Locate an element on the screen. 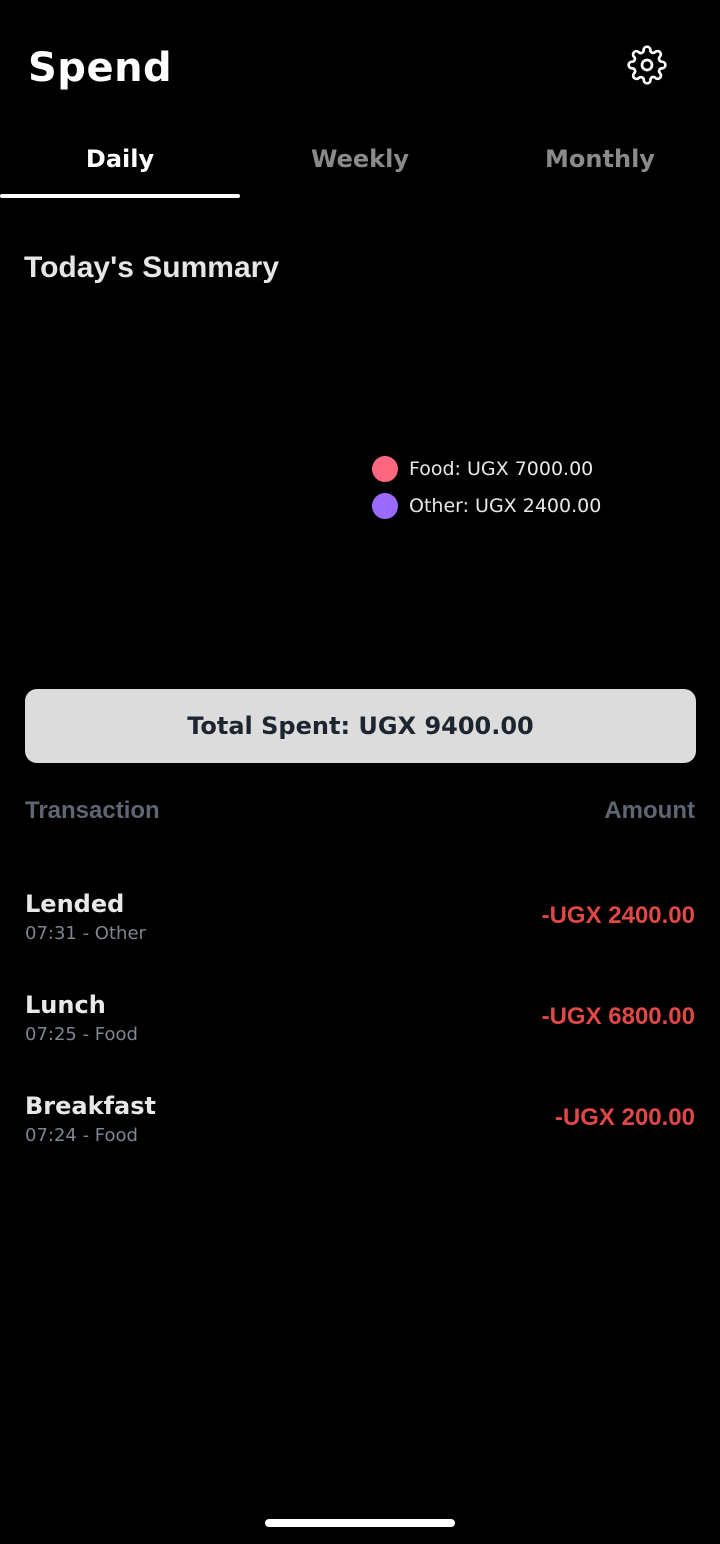 This screenshot has height=1544, width=720. gear-icon is located at coordinates (647, 65).